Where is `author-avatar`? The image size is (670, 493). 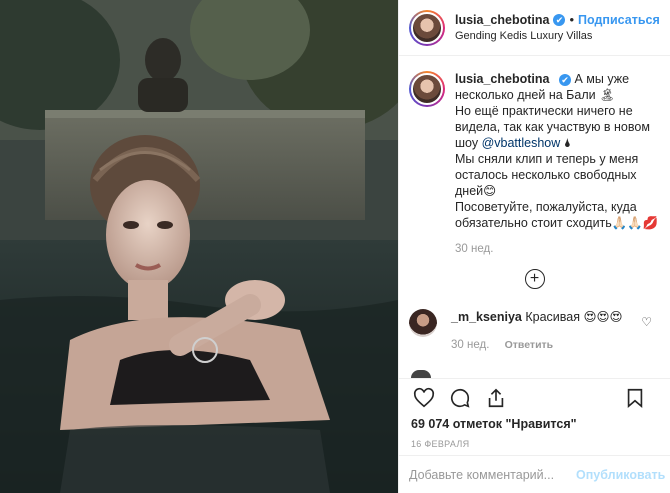
author-avatar is located at coordinates (427, 27).